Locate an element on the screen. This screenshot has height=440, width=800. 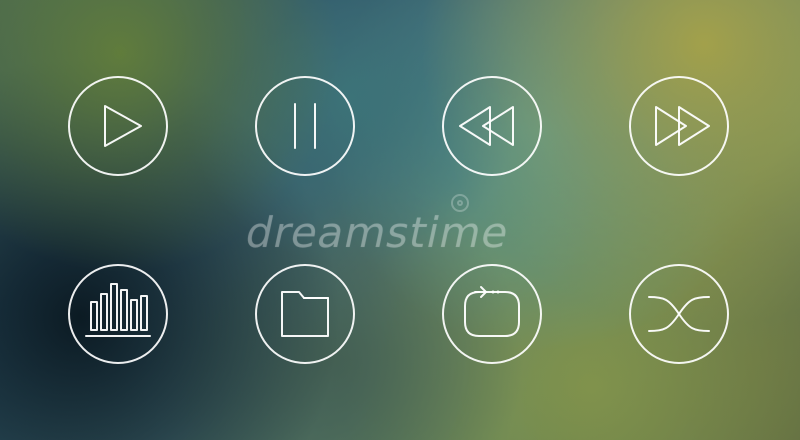
play-icon is located at coordinates (123, 126).